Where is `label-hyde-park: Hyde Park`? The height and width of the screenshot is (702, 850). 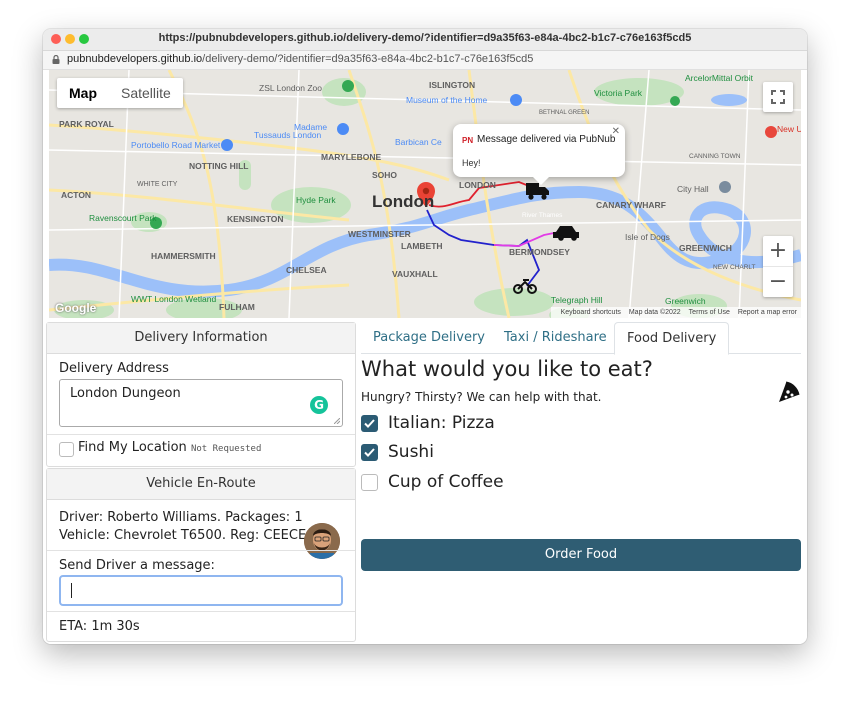
label-hyde-park: Hyde Park is located at coordinates (316, 200).